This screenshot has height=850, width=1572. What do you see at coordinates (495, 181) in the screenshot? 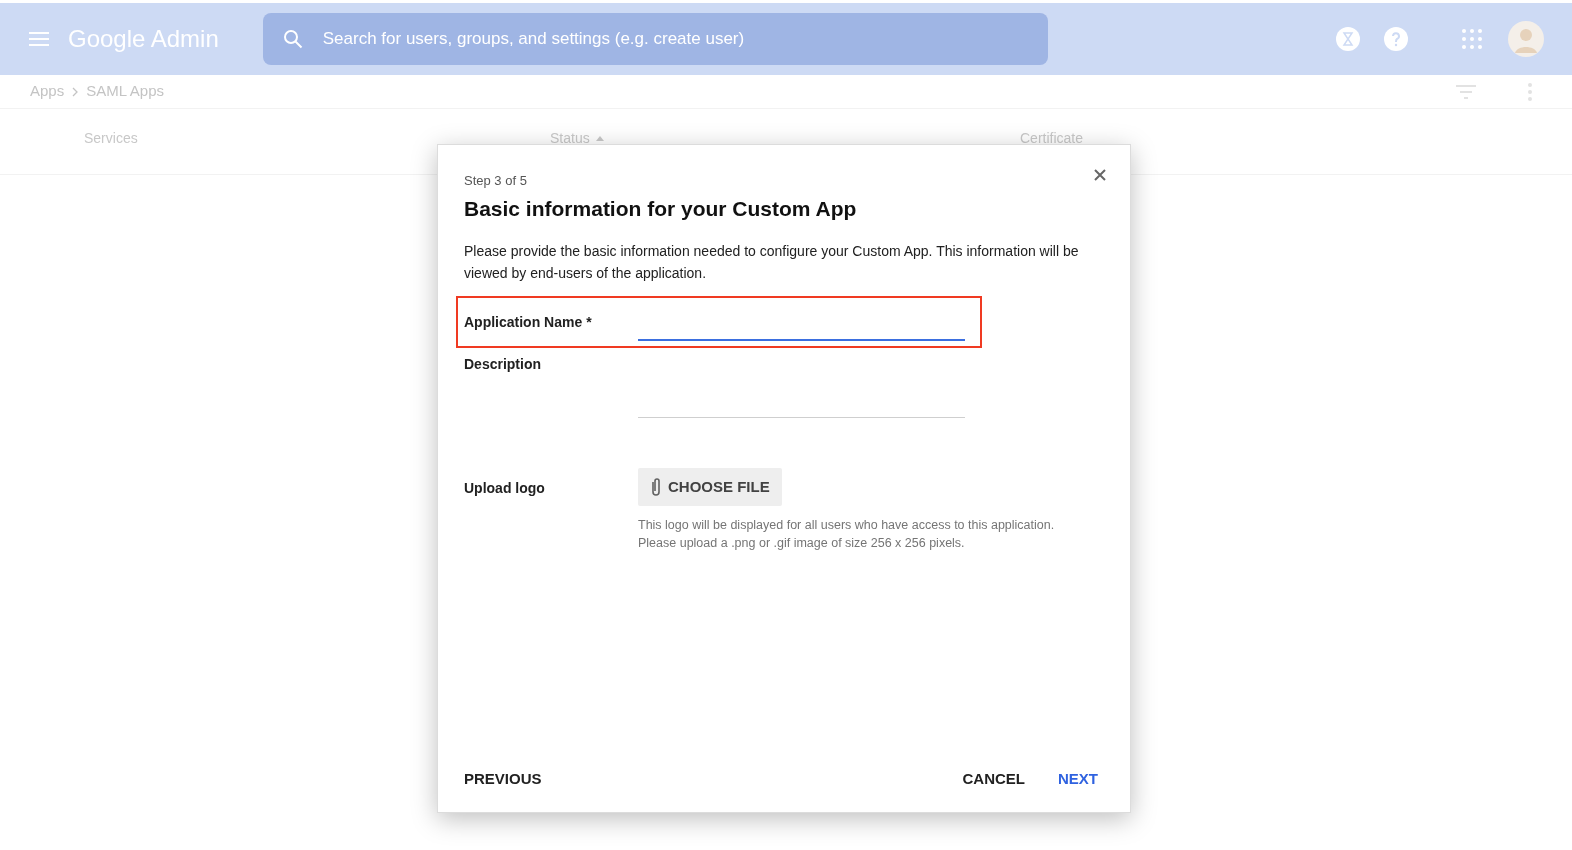
I see `step-indicator: Step 3 of 5` at bounding box center [495, 181].